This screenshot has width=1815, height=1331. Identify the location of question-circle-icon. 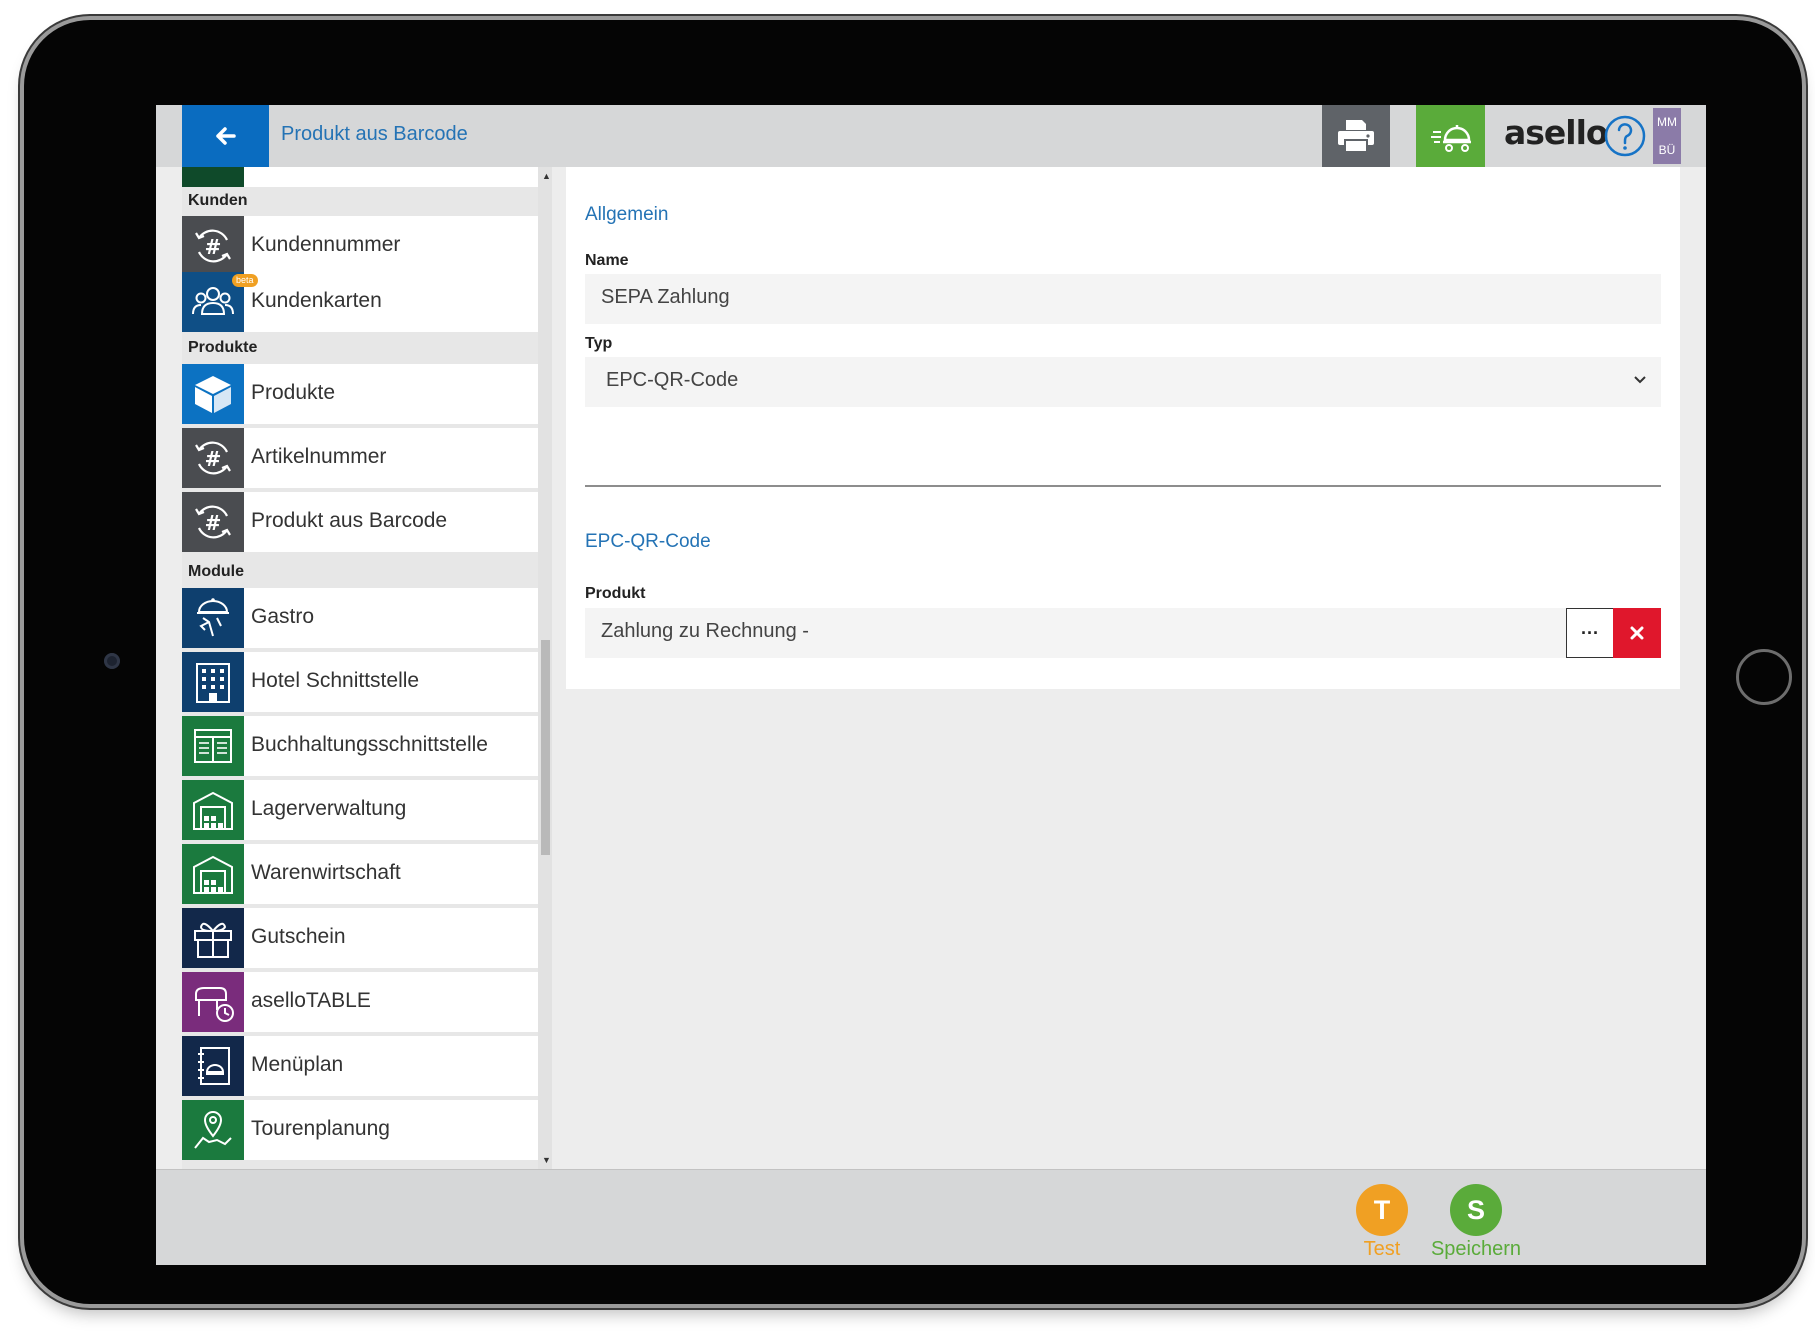
(1625, 136).